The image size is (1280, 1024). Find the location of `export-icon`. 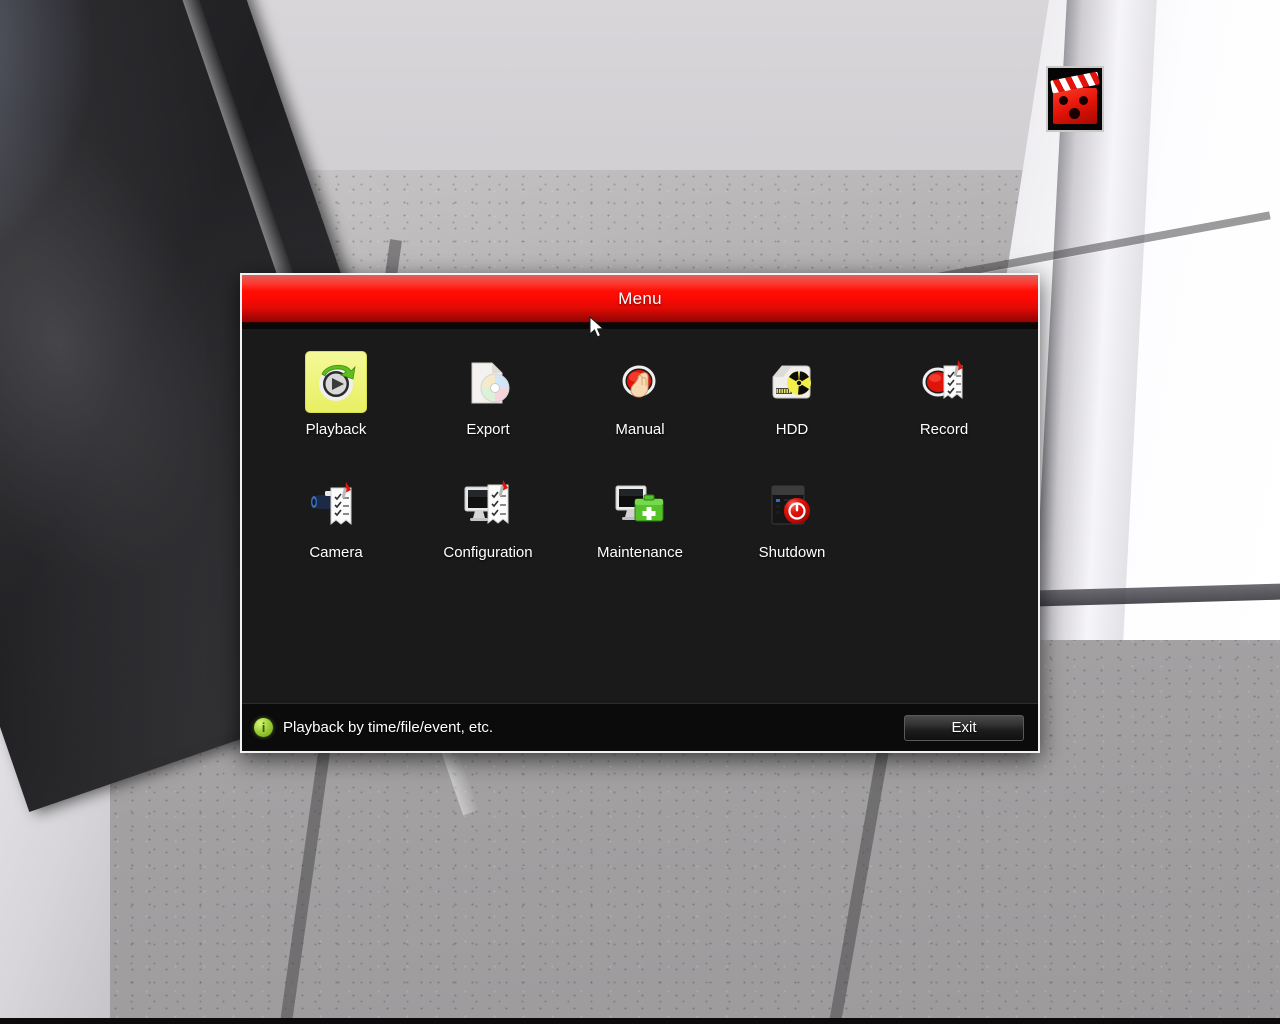

export-icon is located at coordinates (490, 383).